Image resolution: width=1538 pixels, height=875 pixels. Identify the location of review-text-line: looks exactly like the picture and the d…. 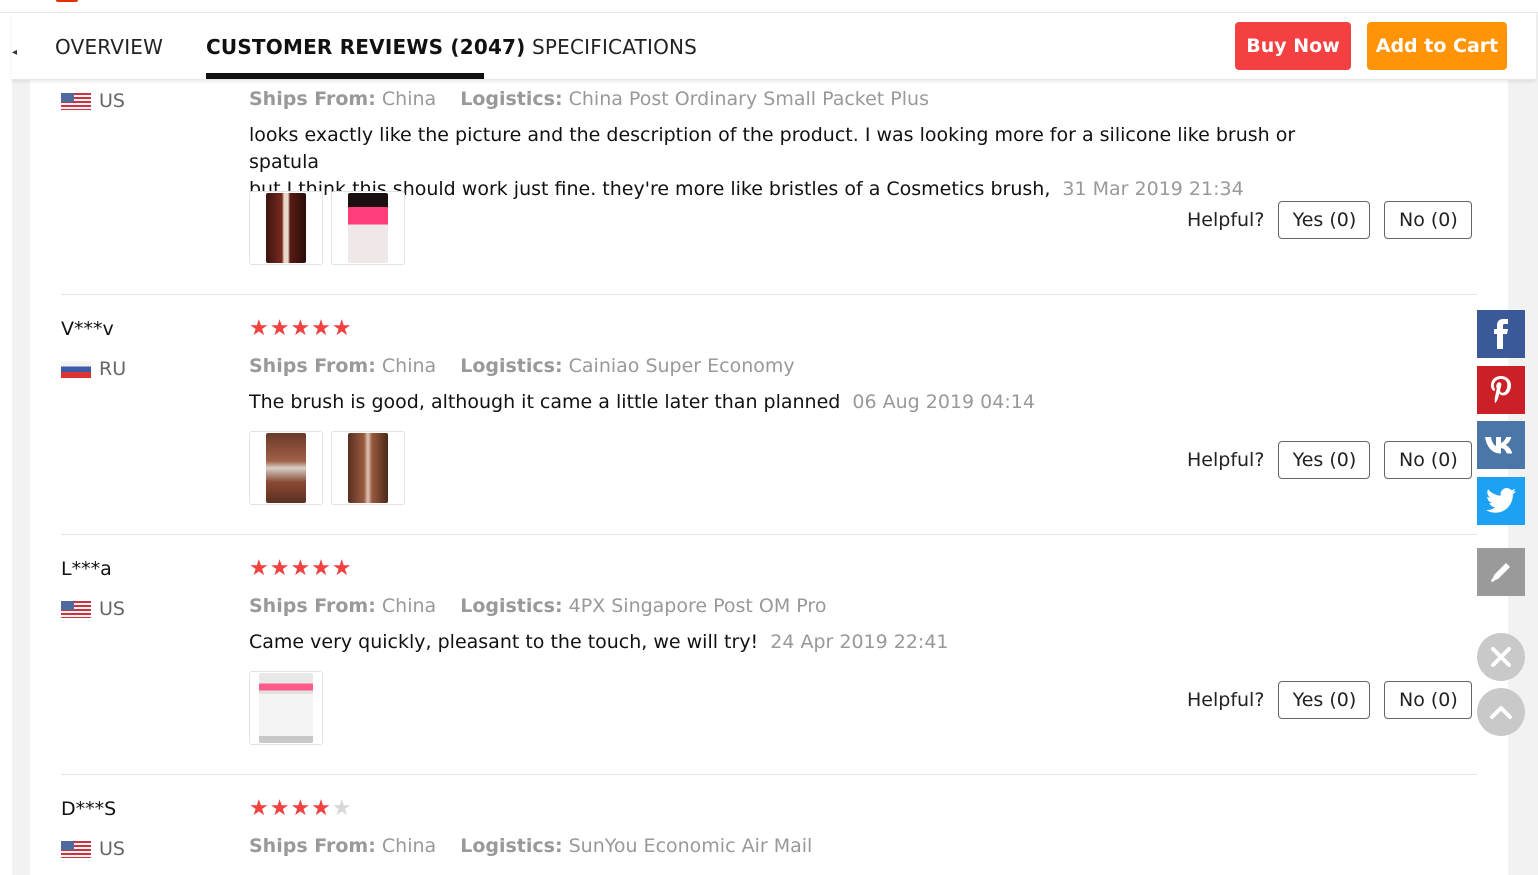
(772, 148).